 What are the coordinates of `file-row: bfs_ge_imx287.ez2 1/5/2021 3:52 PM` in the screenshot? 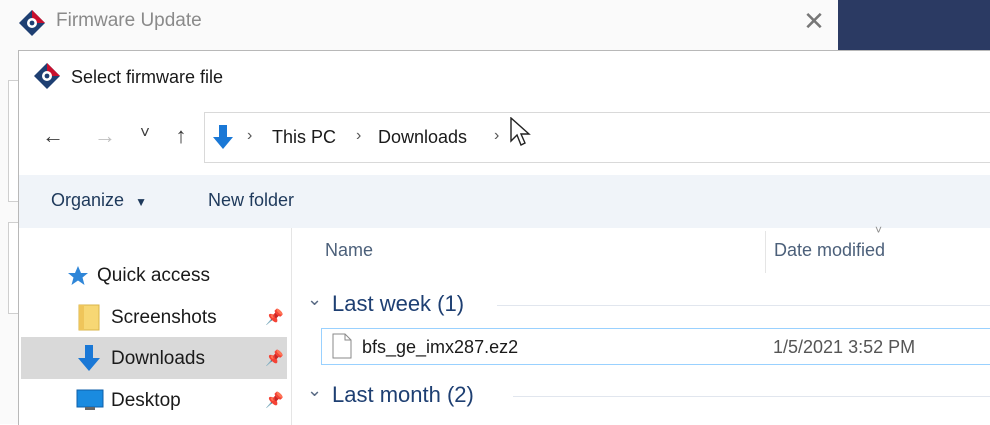 It's located at (655, 346).